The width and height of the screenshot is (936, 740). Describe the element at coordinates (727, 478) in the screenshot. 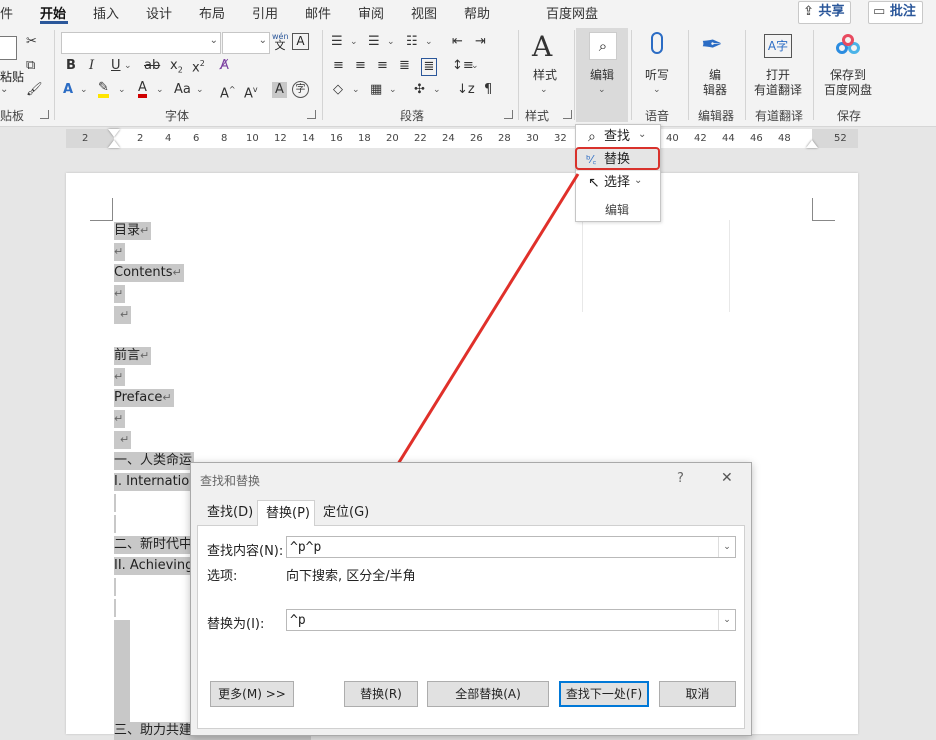

I see `close-icon: ✕` at that location.